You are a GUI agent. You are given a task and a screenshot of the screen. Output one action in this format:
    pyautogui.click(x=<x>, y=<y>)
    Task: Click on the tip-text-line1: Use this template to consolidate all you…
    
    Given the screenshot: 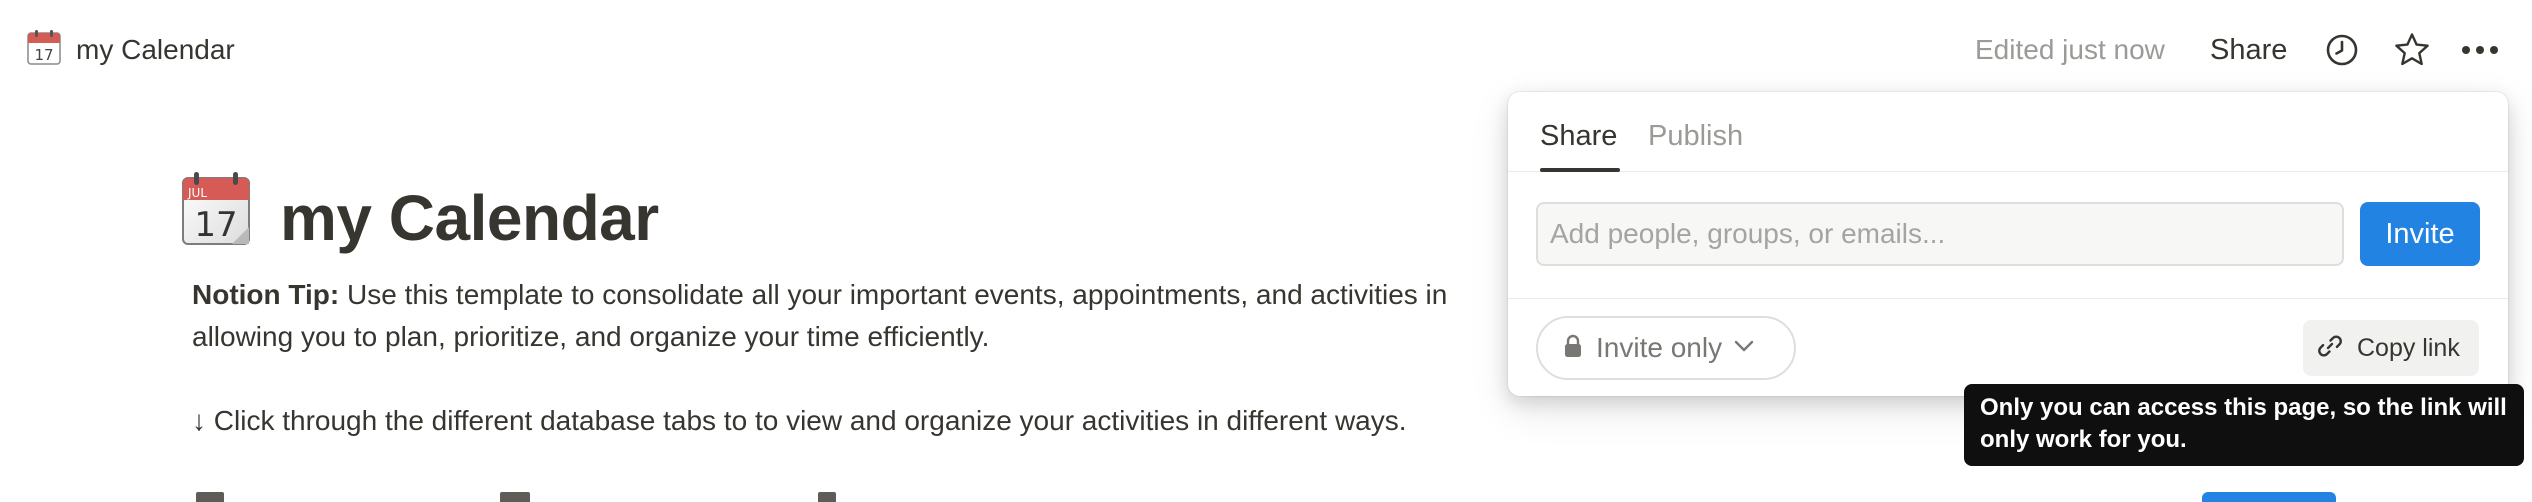 What is the action you would take?
    pyautogui.click(x=893, y=294)
    